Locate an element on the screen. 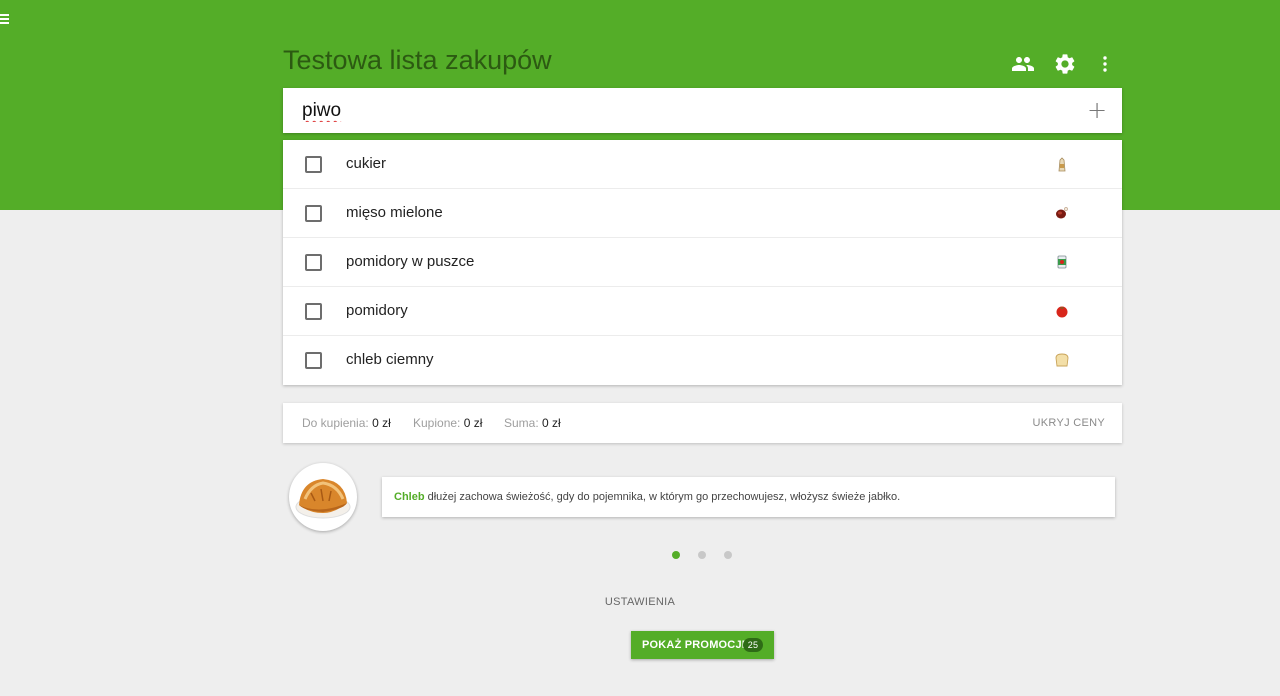  item-label: mięso mielone is located at coordinates (394, 212).